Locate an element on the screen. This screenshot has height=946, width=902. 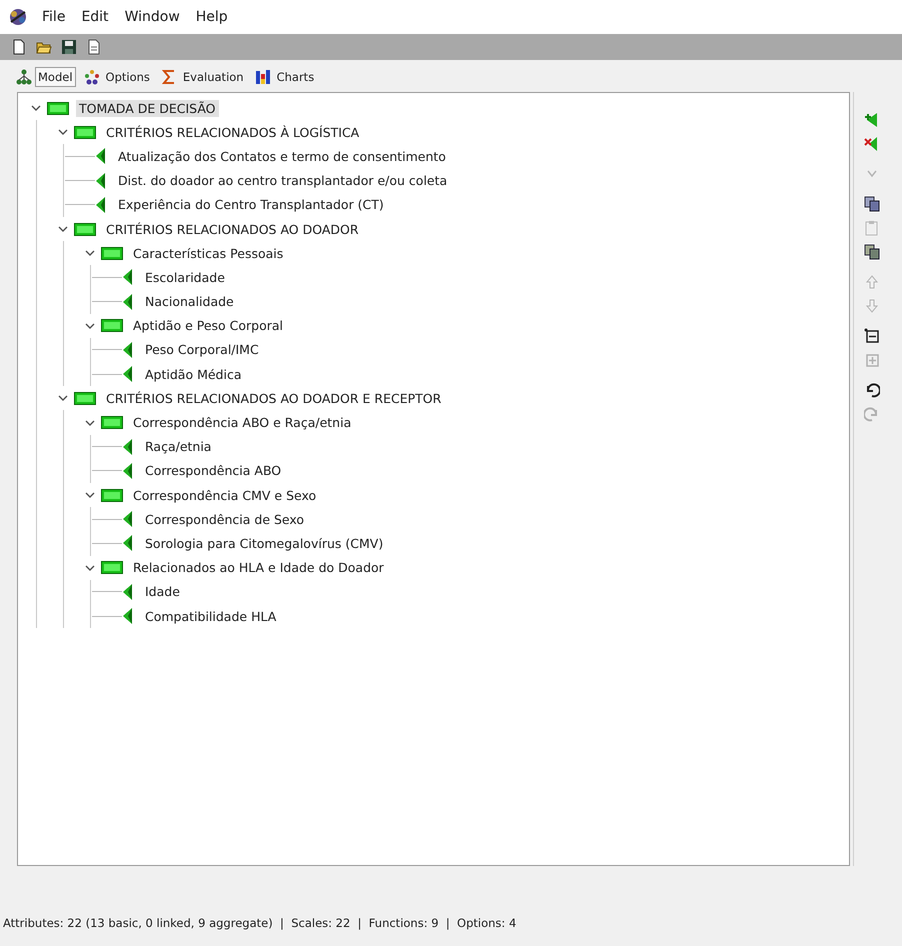
copy-icon is located at coordinates (872, 204).